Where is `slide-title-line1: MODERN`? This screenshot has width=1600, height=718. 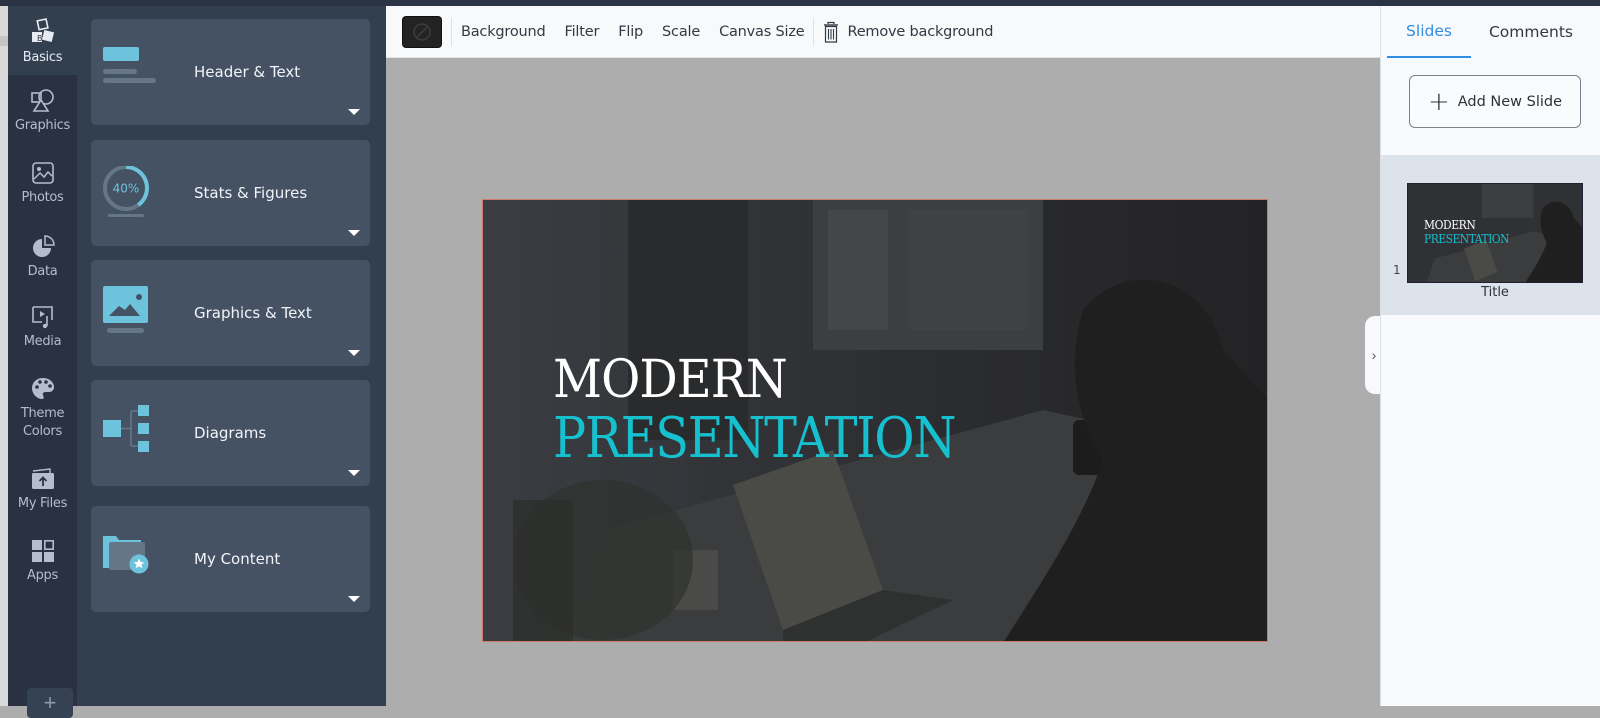
slide-title-line1: MODERN is located at coordinates (670, 380).